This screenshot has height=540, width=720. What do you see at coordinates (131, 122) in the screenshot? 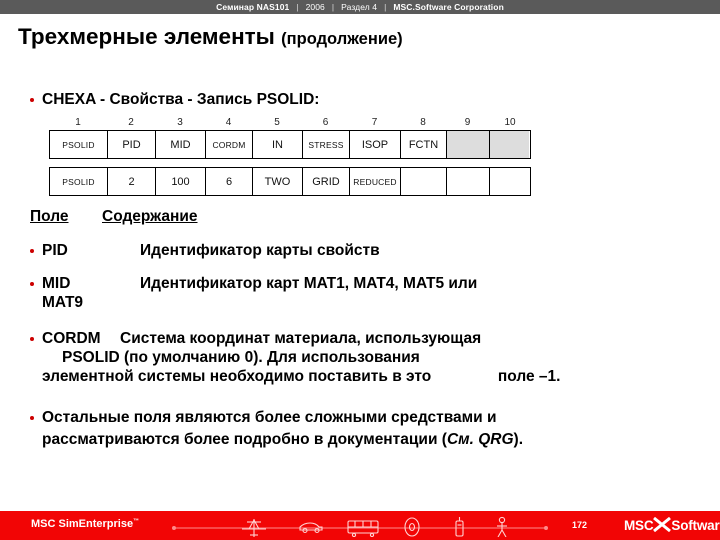
I see `card-colnum-2: 2` at bounding box center [131, 122].